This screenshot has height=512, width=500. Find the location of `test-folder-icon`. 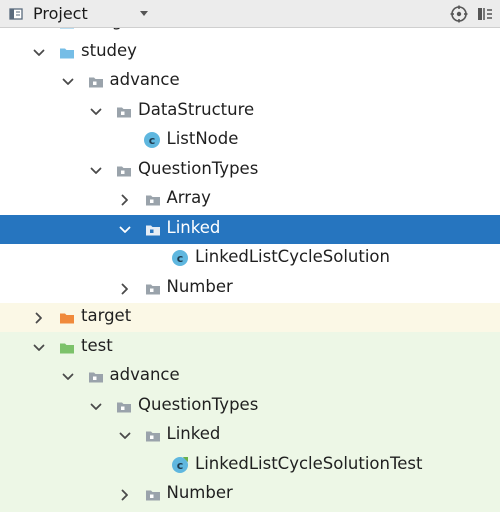

test-folder-icon is located at coordinates (67, 347).